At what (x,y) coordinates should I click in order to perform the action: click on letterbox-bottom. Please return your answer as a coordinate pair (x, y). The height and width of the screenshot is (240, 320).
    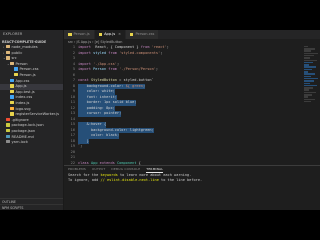
    Looking at the image, I should click on (160, 225).